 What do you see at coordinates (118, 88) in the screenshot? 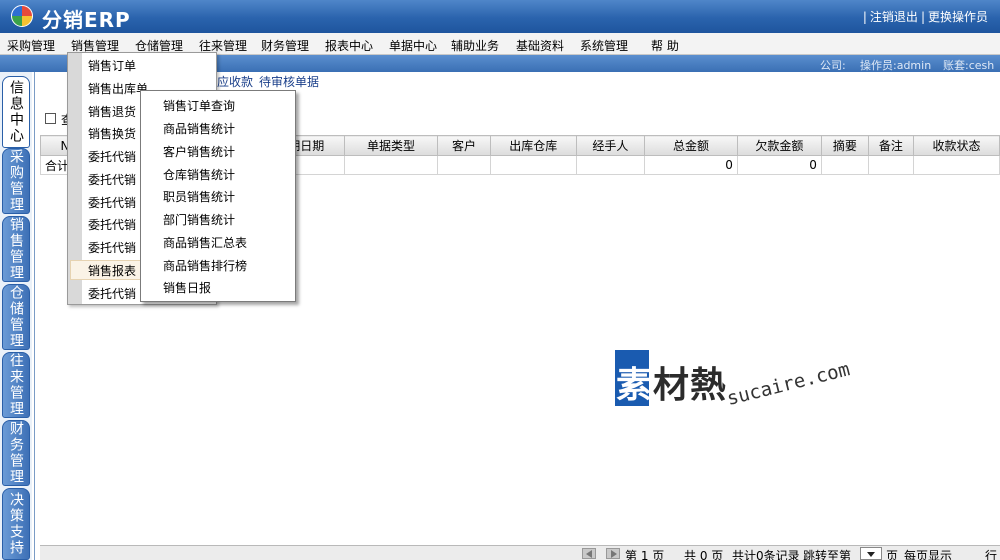
I see `menu-item-sales-outbound: 销售出库单` at bounding box center [118, 88].